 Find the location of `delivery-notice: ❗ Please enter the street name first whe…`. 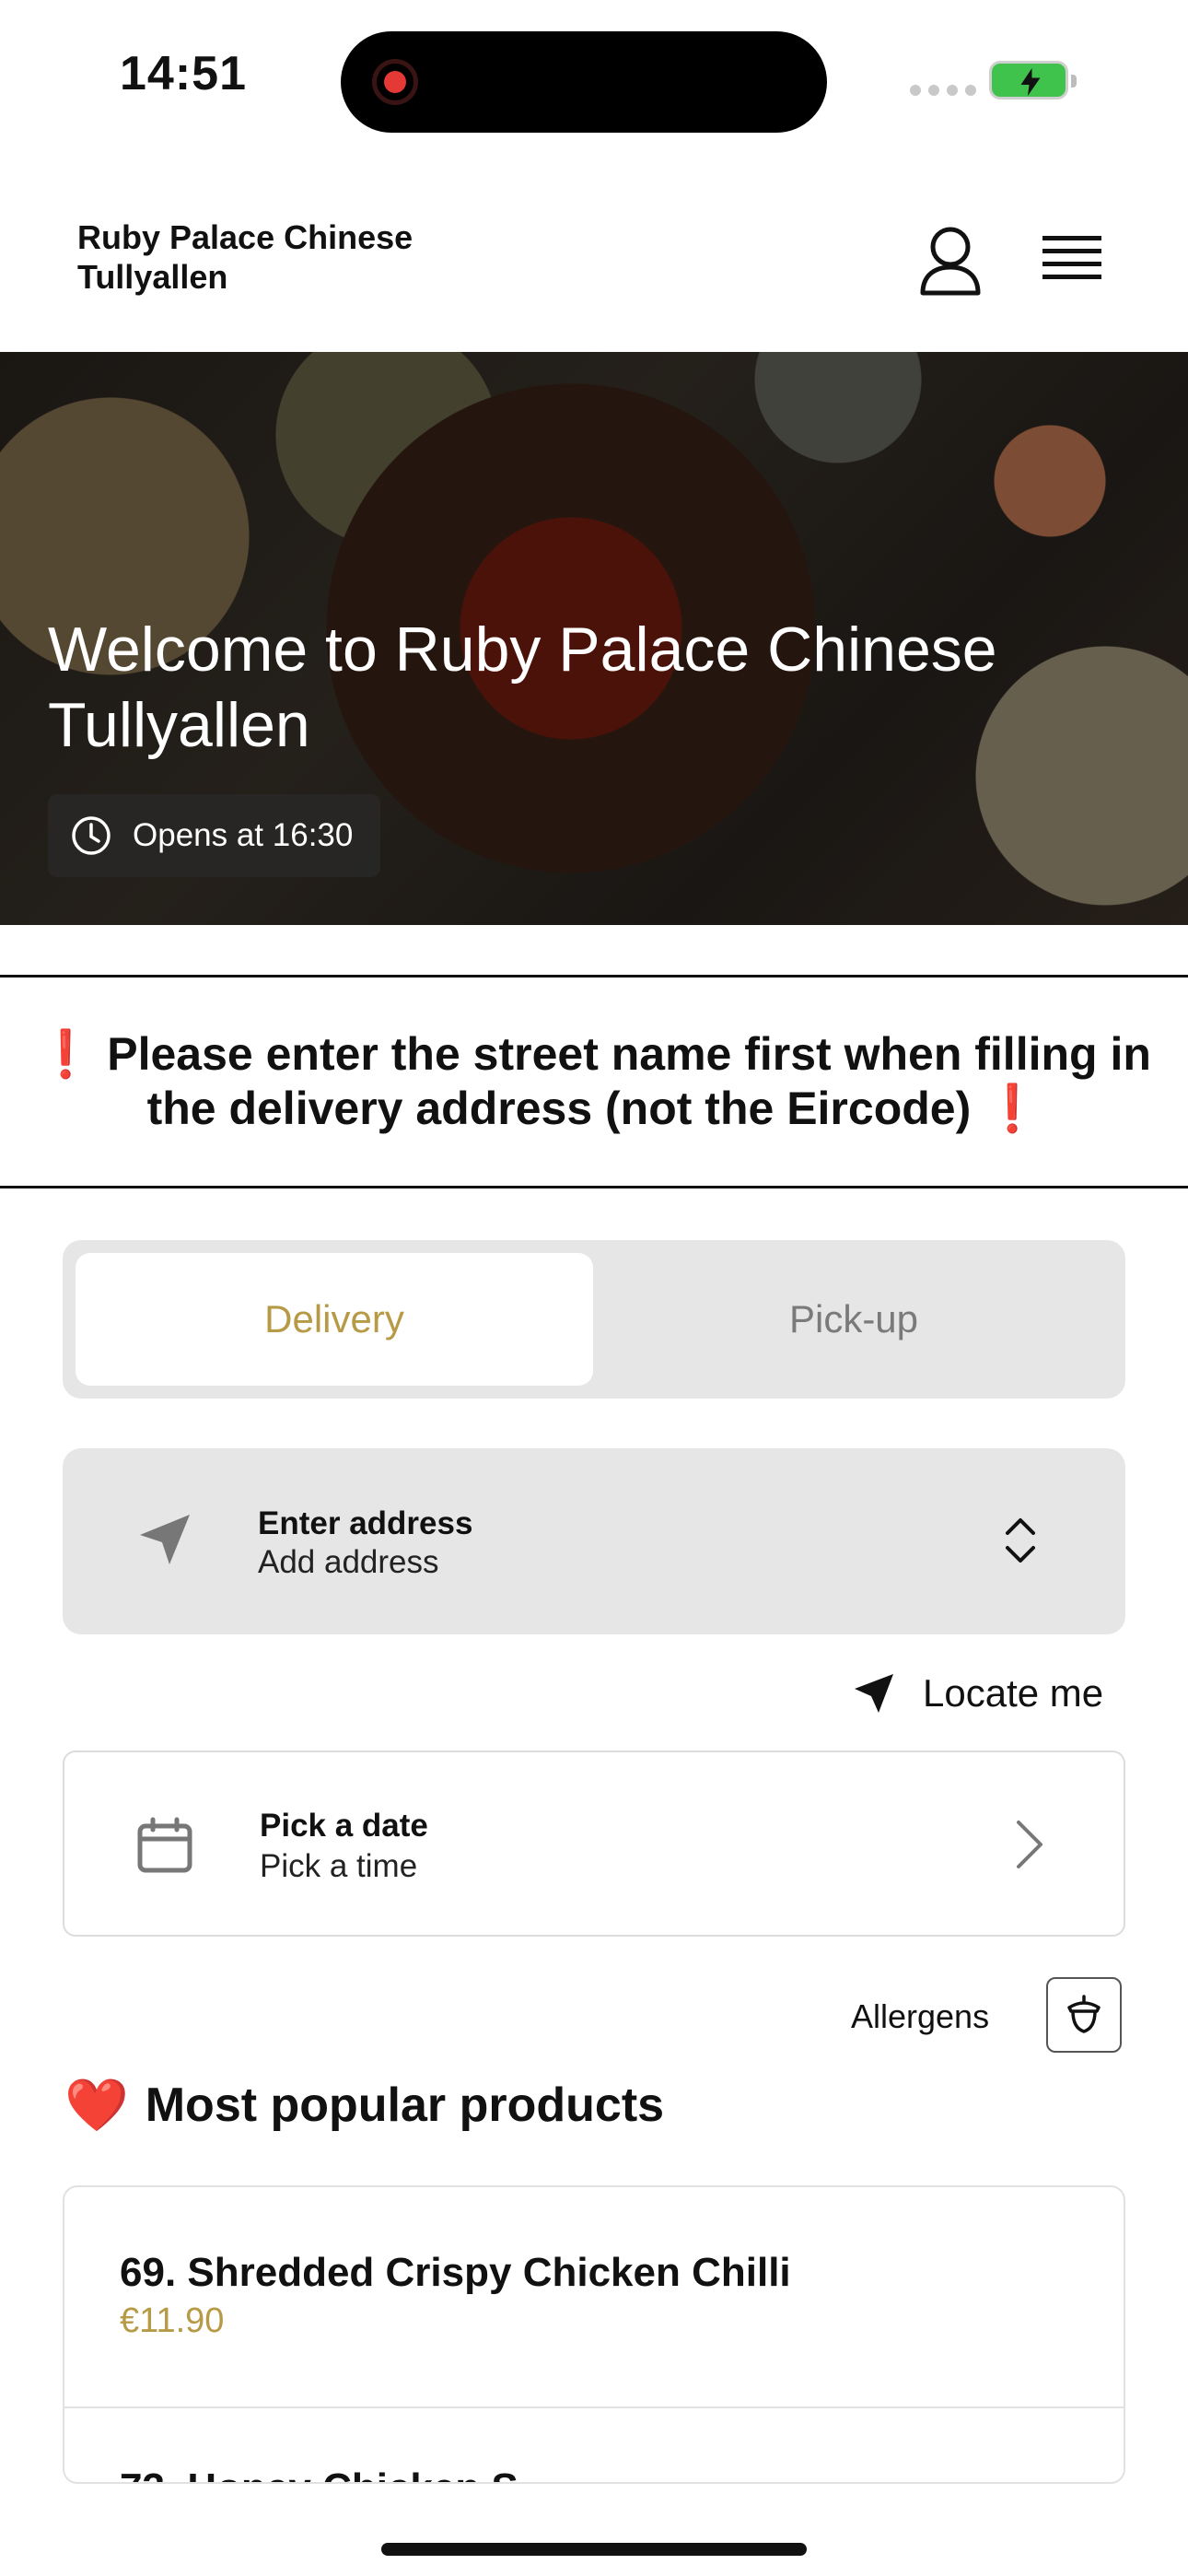

delivery-notice: ❗ Please enter the street name first whe… is located at coordinates (594, 1081).